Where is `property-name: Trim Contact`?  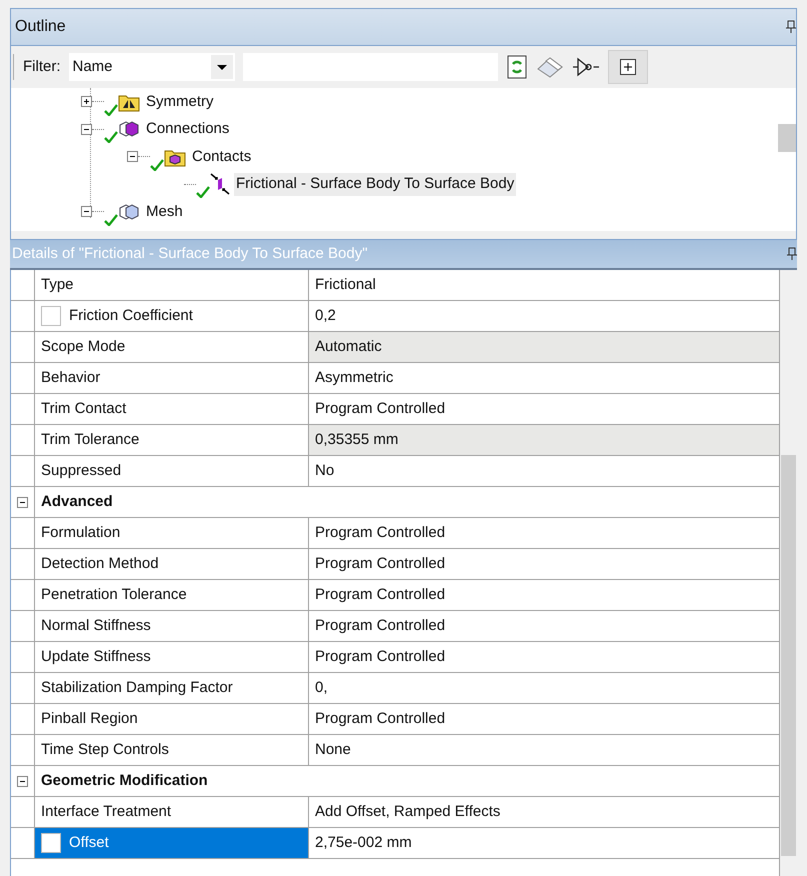
property-name: Trim Contact is located at coordinates (171, 409).